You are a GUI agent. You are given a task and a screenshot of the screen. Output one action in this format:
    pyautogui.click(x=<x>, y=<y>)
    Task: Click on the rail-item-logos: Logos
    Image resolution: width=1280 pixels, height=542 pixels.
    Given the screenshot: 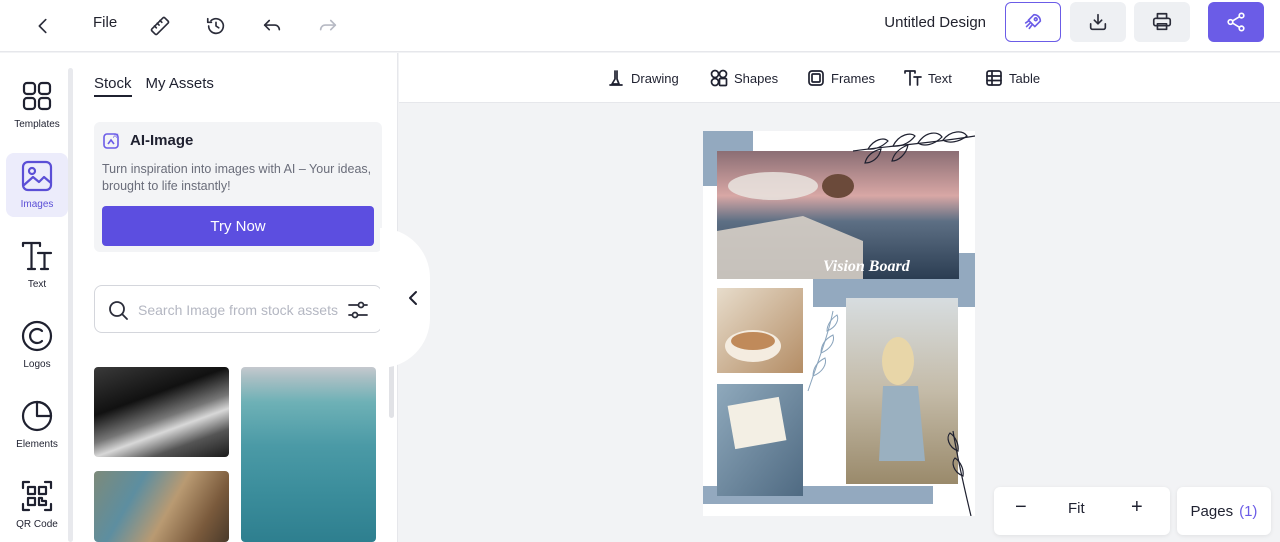 What is the action you would take?
    pyautogui.click(x=37, y=345)
    